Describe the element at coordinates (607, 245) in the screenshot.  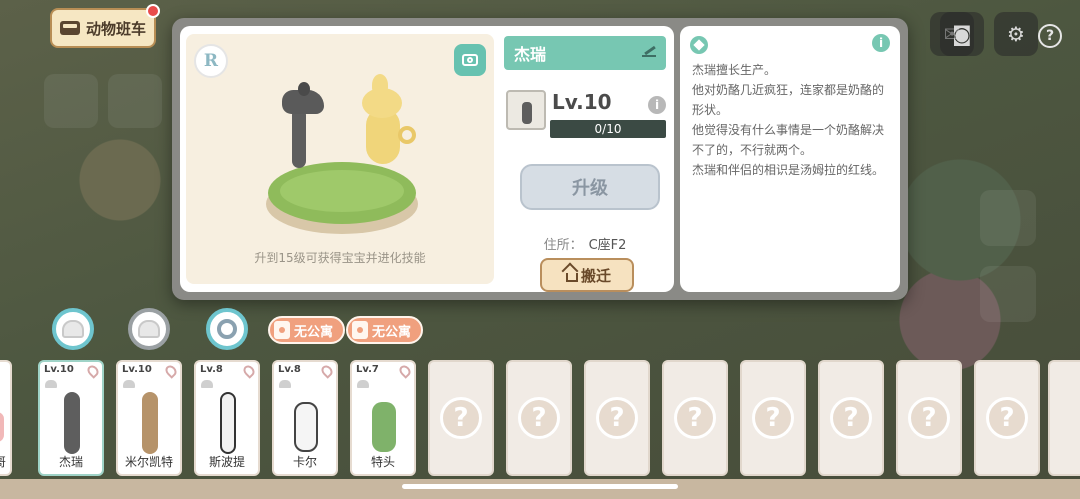
I see `residence-value: C座F2` at that location.